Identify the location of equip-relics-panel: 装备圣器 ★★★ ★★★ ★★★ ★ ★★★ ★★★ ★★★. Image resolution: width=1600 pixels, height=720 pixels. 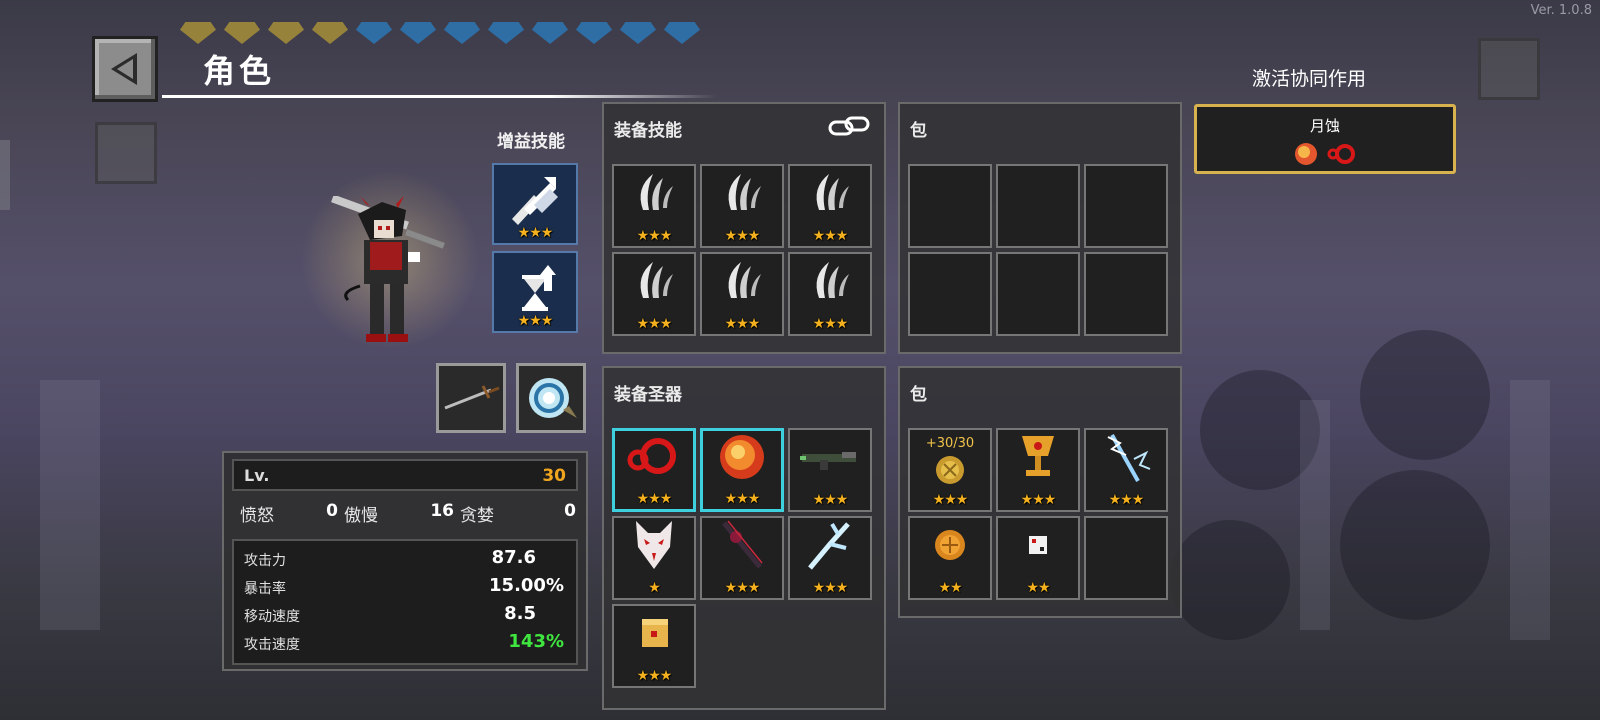
(744, 538).